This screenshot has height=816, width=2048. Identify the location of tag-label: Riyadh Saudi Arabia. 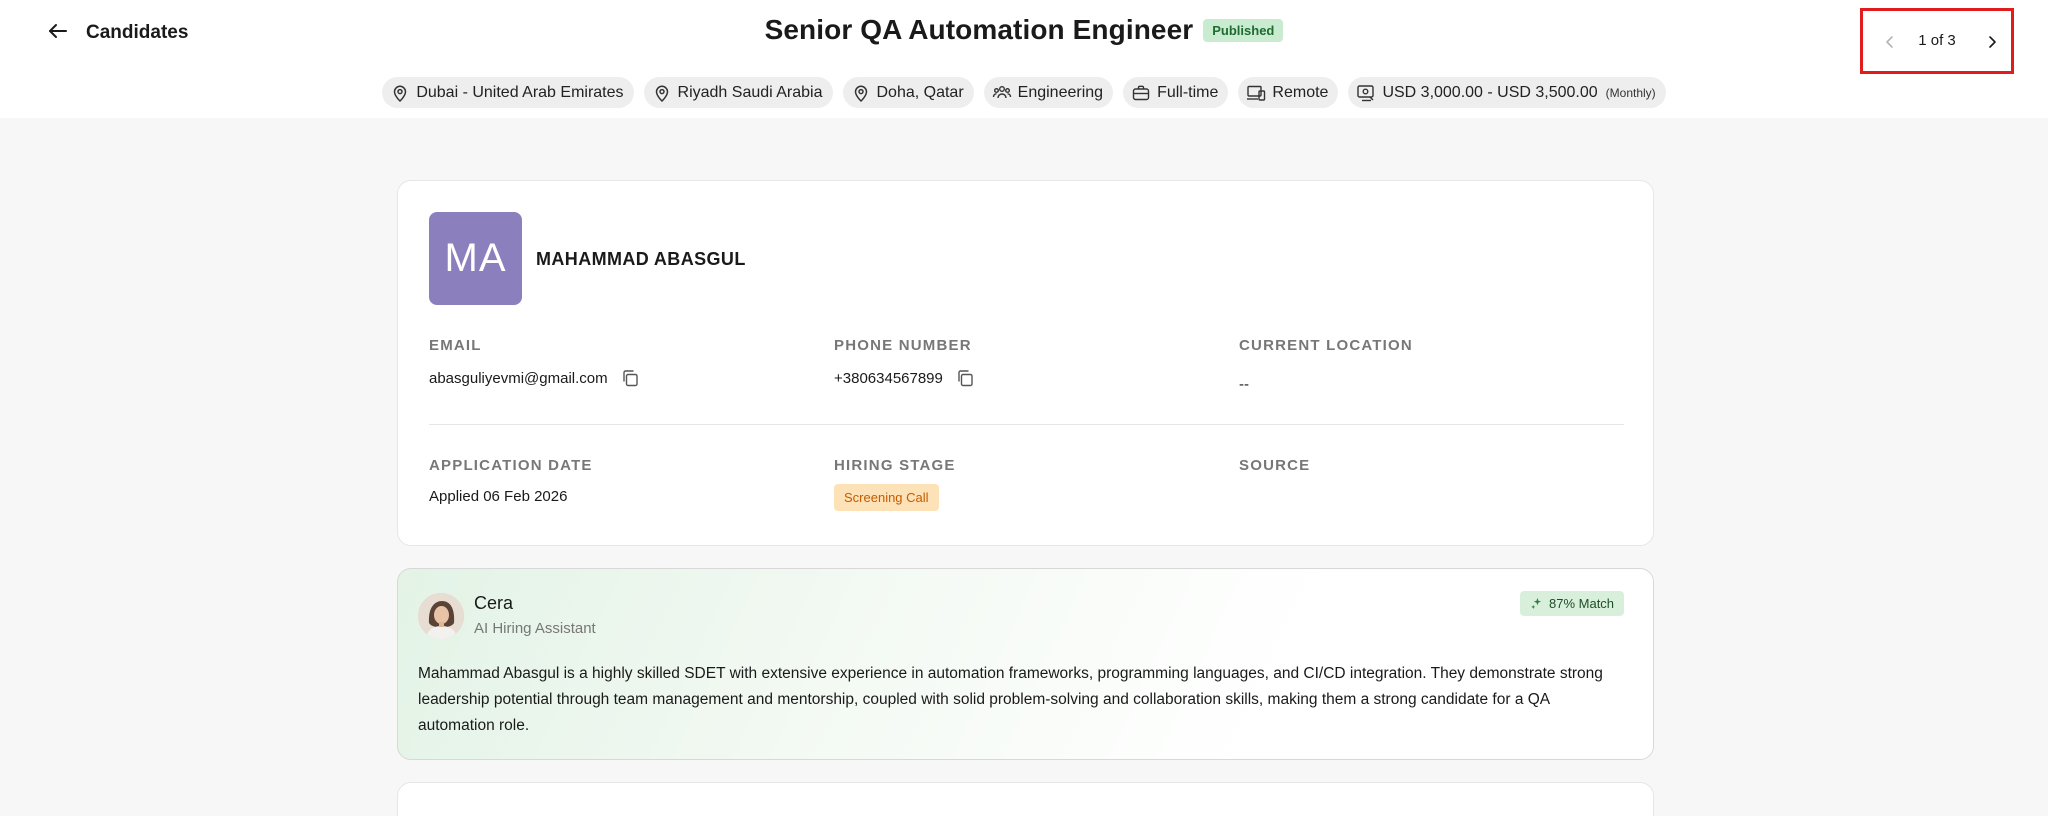
(750, 92).